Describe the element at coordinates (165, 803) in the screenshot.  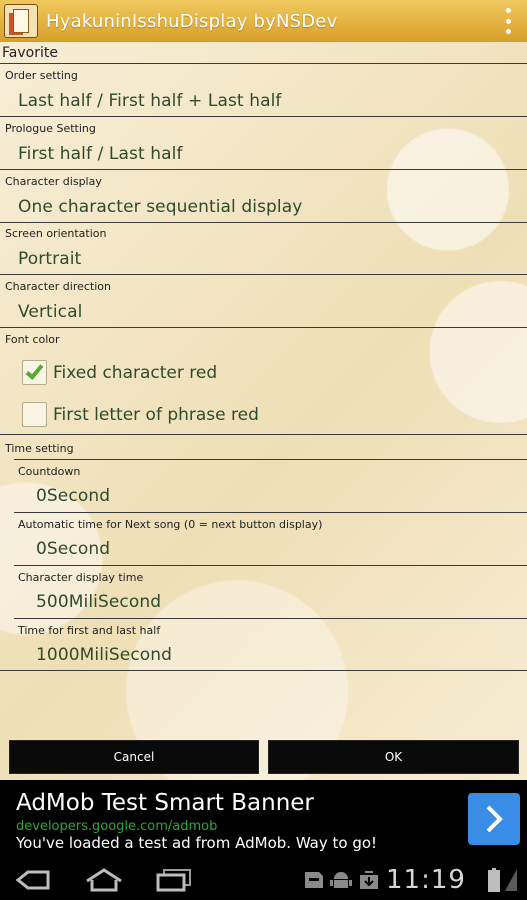
I see `ad-title: AdMob Test Smart Banner` at that location.